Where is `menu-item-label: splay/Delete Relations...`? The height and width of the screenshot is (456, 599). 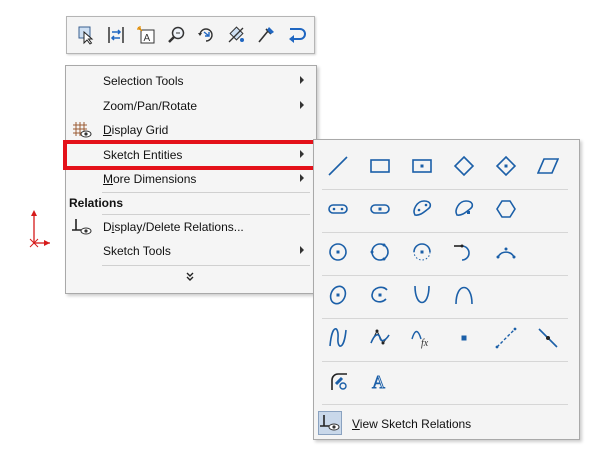 menu-item-label: splay/Delete Relations... is located at coordinates (179, 227).